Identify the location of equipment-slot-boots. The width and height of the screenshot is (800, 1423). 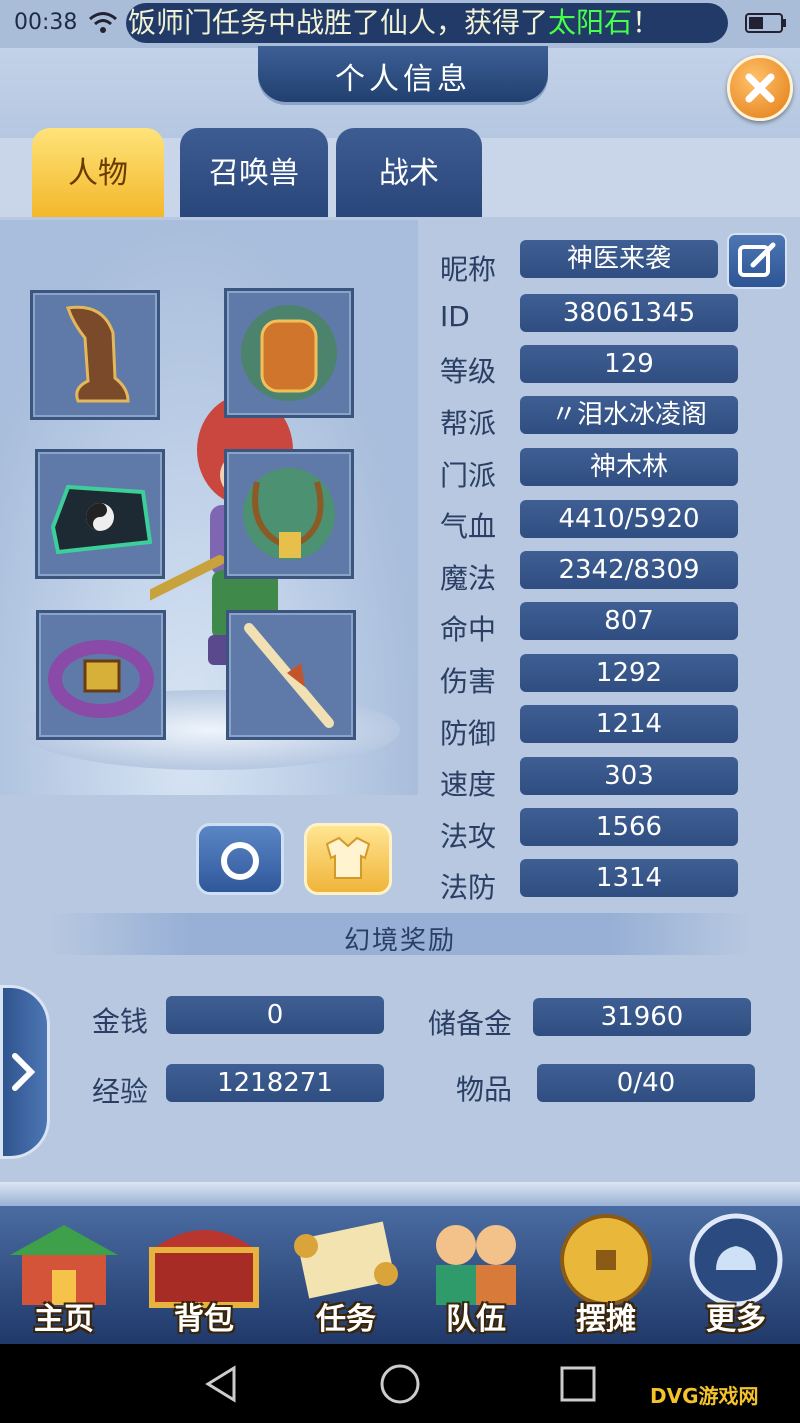
(95, 355).